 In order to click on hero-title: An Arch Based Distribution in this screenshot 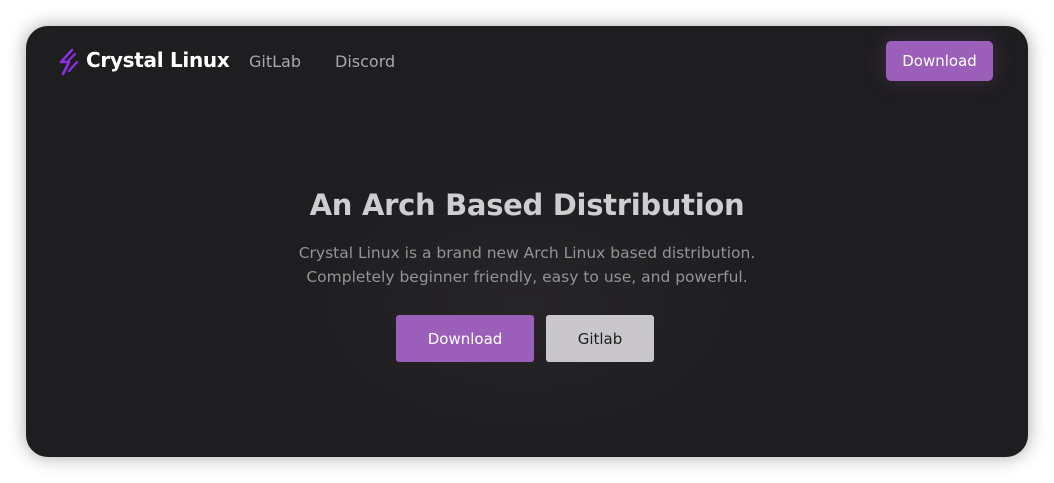, I will do `click(527, 205)`.